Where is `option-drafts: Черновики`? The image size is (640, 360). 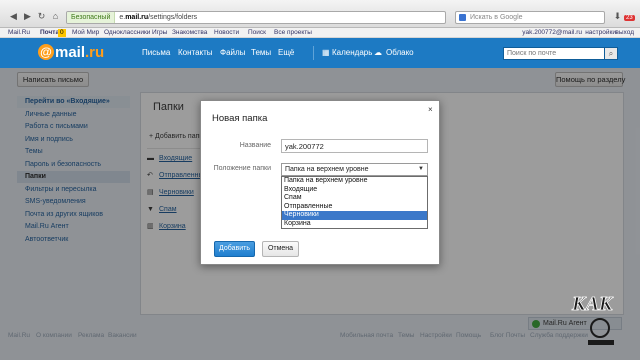
option-drafts: Черновики is located at coordinates (354, 215).